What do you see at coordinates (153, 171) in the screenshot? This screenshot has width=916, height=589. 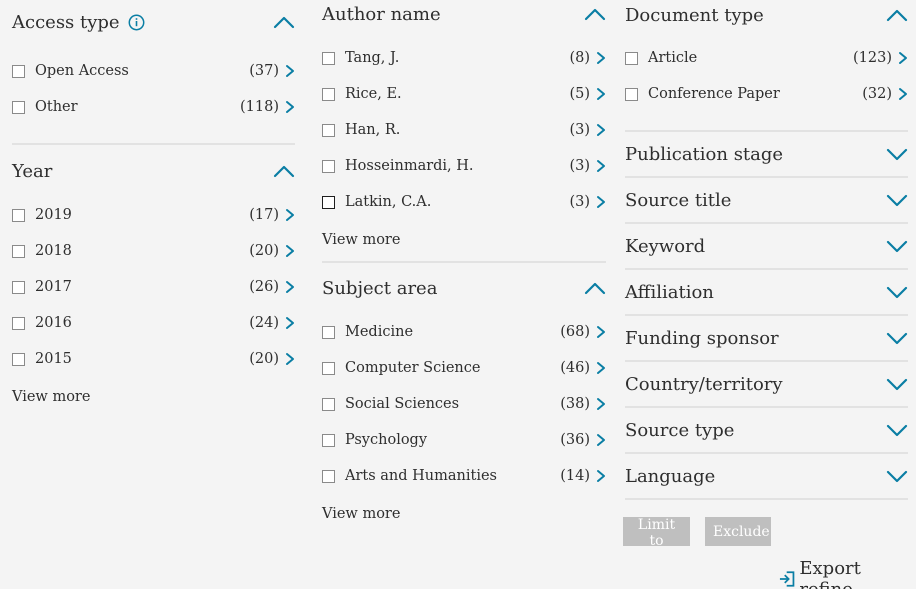 I see `year-header: Year` at bounding box center [153, 171].